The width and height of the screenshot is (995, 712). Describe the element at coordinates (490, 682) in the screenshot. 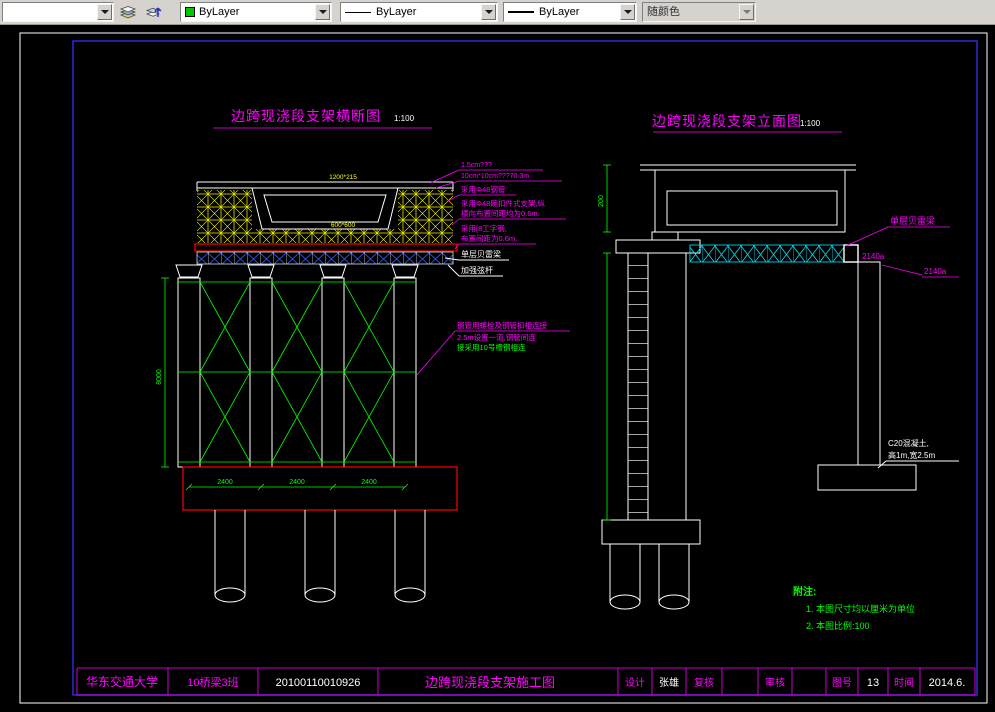

I see `drawing-title-text: 边跨现浇段支架施工图` at that location.